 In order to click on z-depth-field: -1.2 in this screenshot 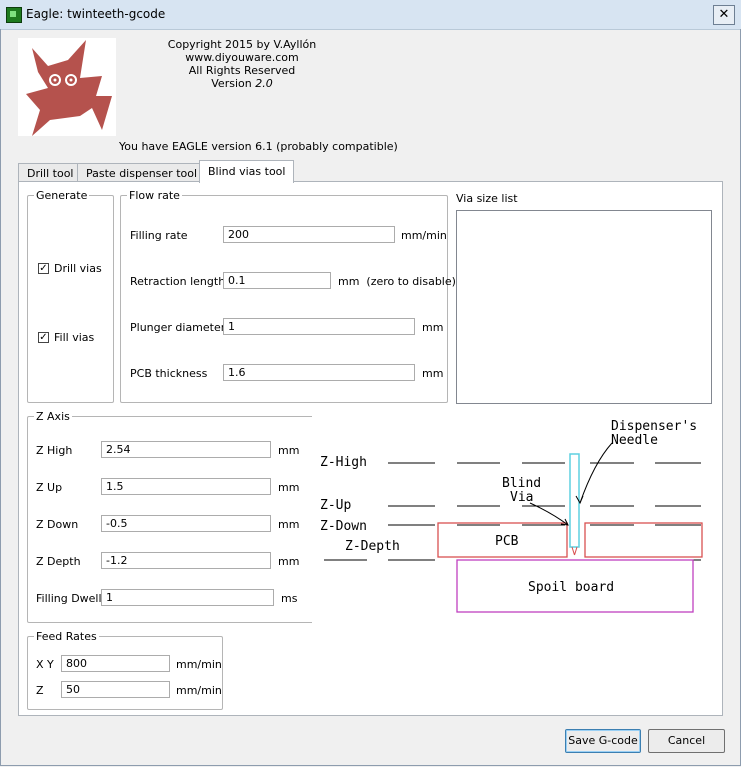, I will do `click(186, 560)`.